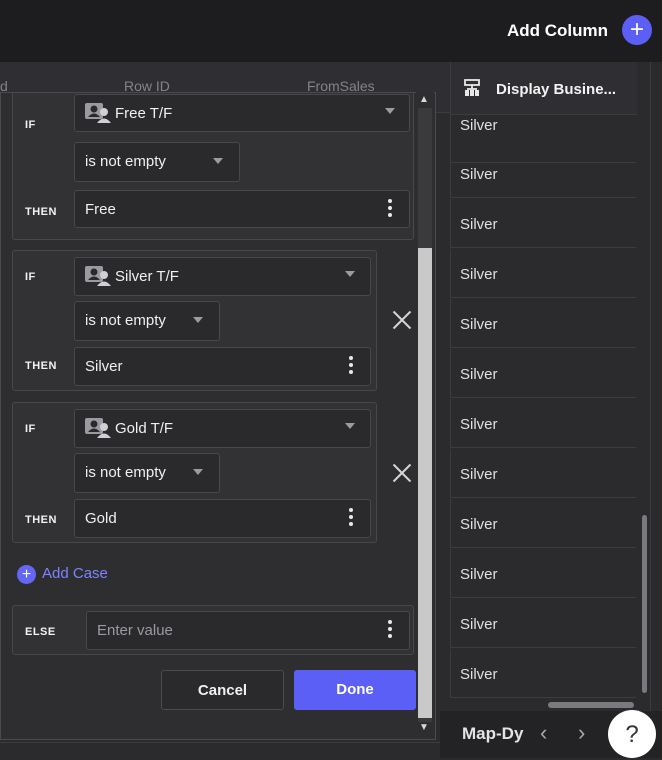 Image resolution: width=662 pixels, height=760 pixels. Describe the element at coordinates (424, 727) in the screenshot. I see `scroll-down-icon: ▼` at that location.